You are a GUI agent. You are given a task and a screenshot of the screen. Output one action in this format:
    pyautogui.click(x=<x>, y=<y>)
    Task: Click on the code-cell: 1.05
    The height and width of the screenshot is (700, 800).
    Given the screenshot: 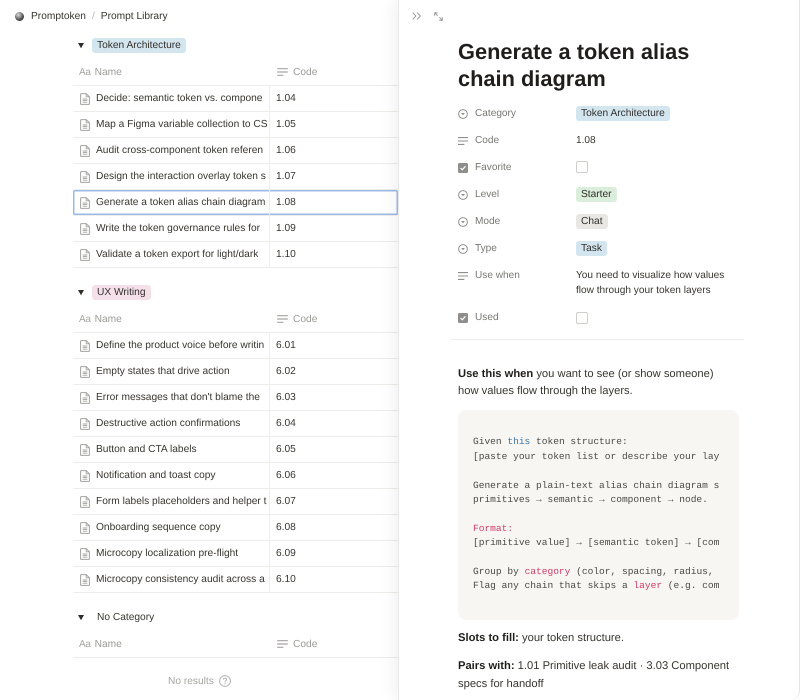 What is the action you would take?
    pyautogui.click(x=286, y=124)
    